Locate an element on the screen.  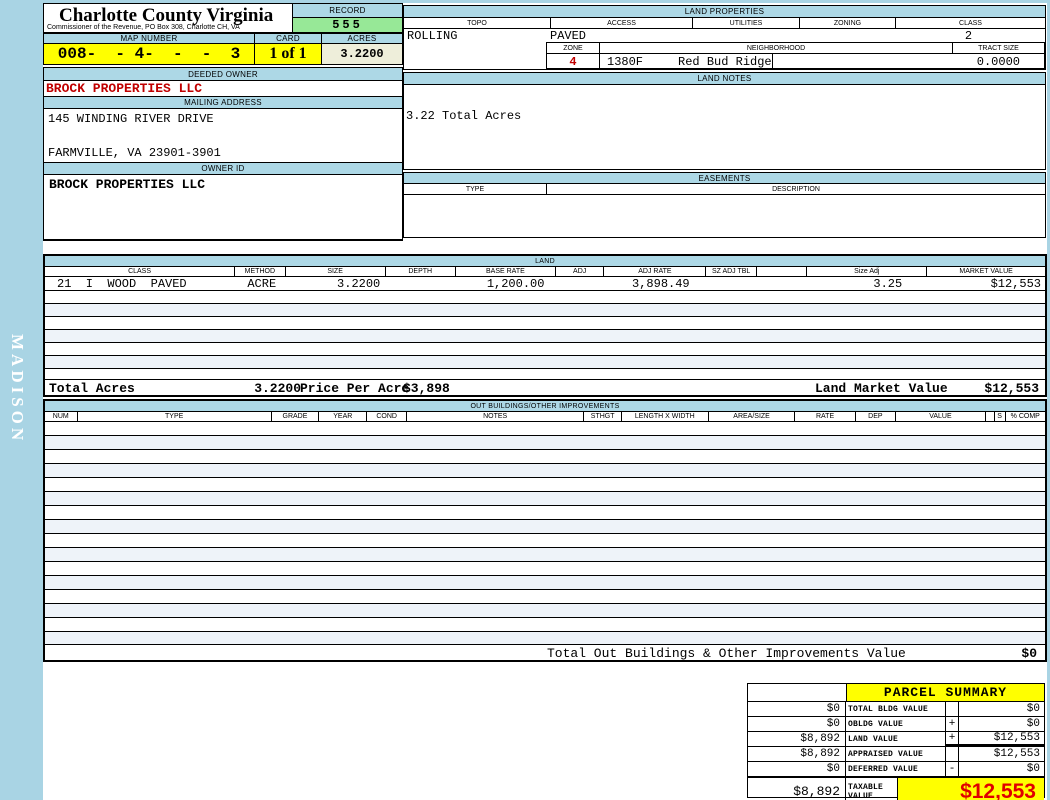
land-op: + is located at coordinates (952, 739).